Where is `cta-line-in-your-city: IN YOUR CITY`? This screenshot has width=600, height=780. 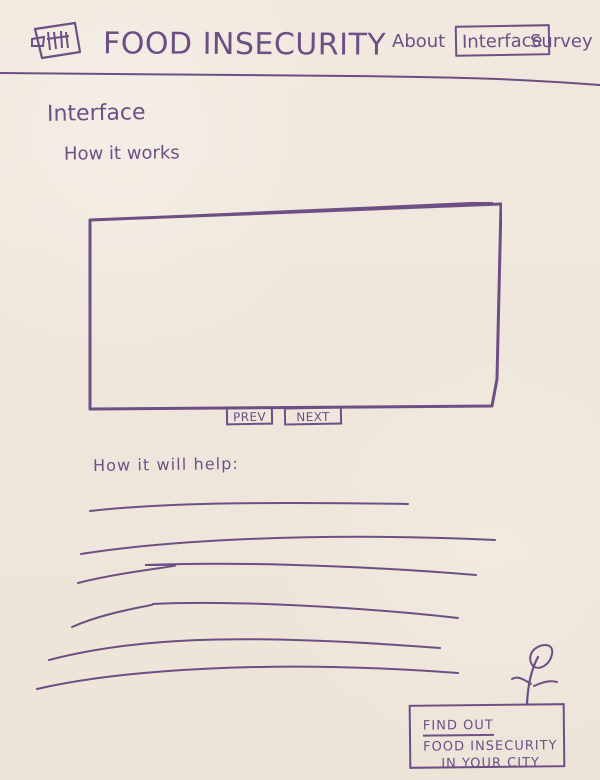 cta-line-in-your-city: IN YOUR CITY is located at coordinates (491, 763).